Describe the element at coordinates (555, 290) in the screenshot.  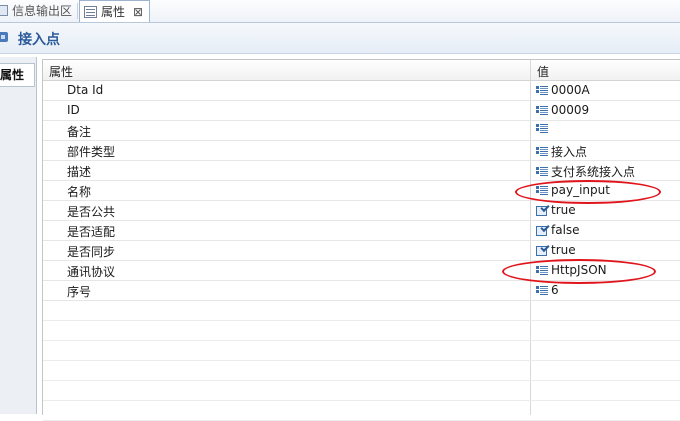
I see `property-value-text: 6` at that location.